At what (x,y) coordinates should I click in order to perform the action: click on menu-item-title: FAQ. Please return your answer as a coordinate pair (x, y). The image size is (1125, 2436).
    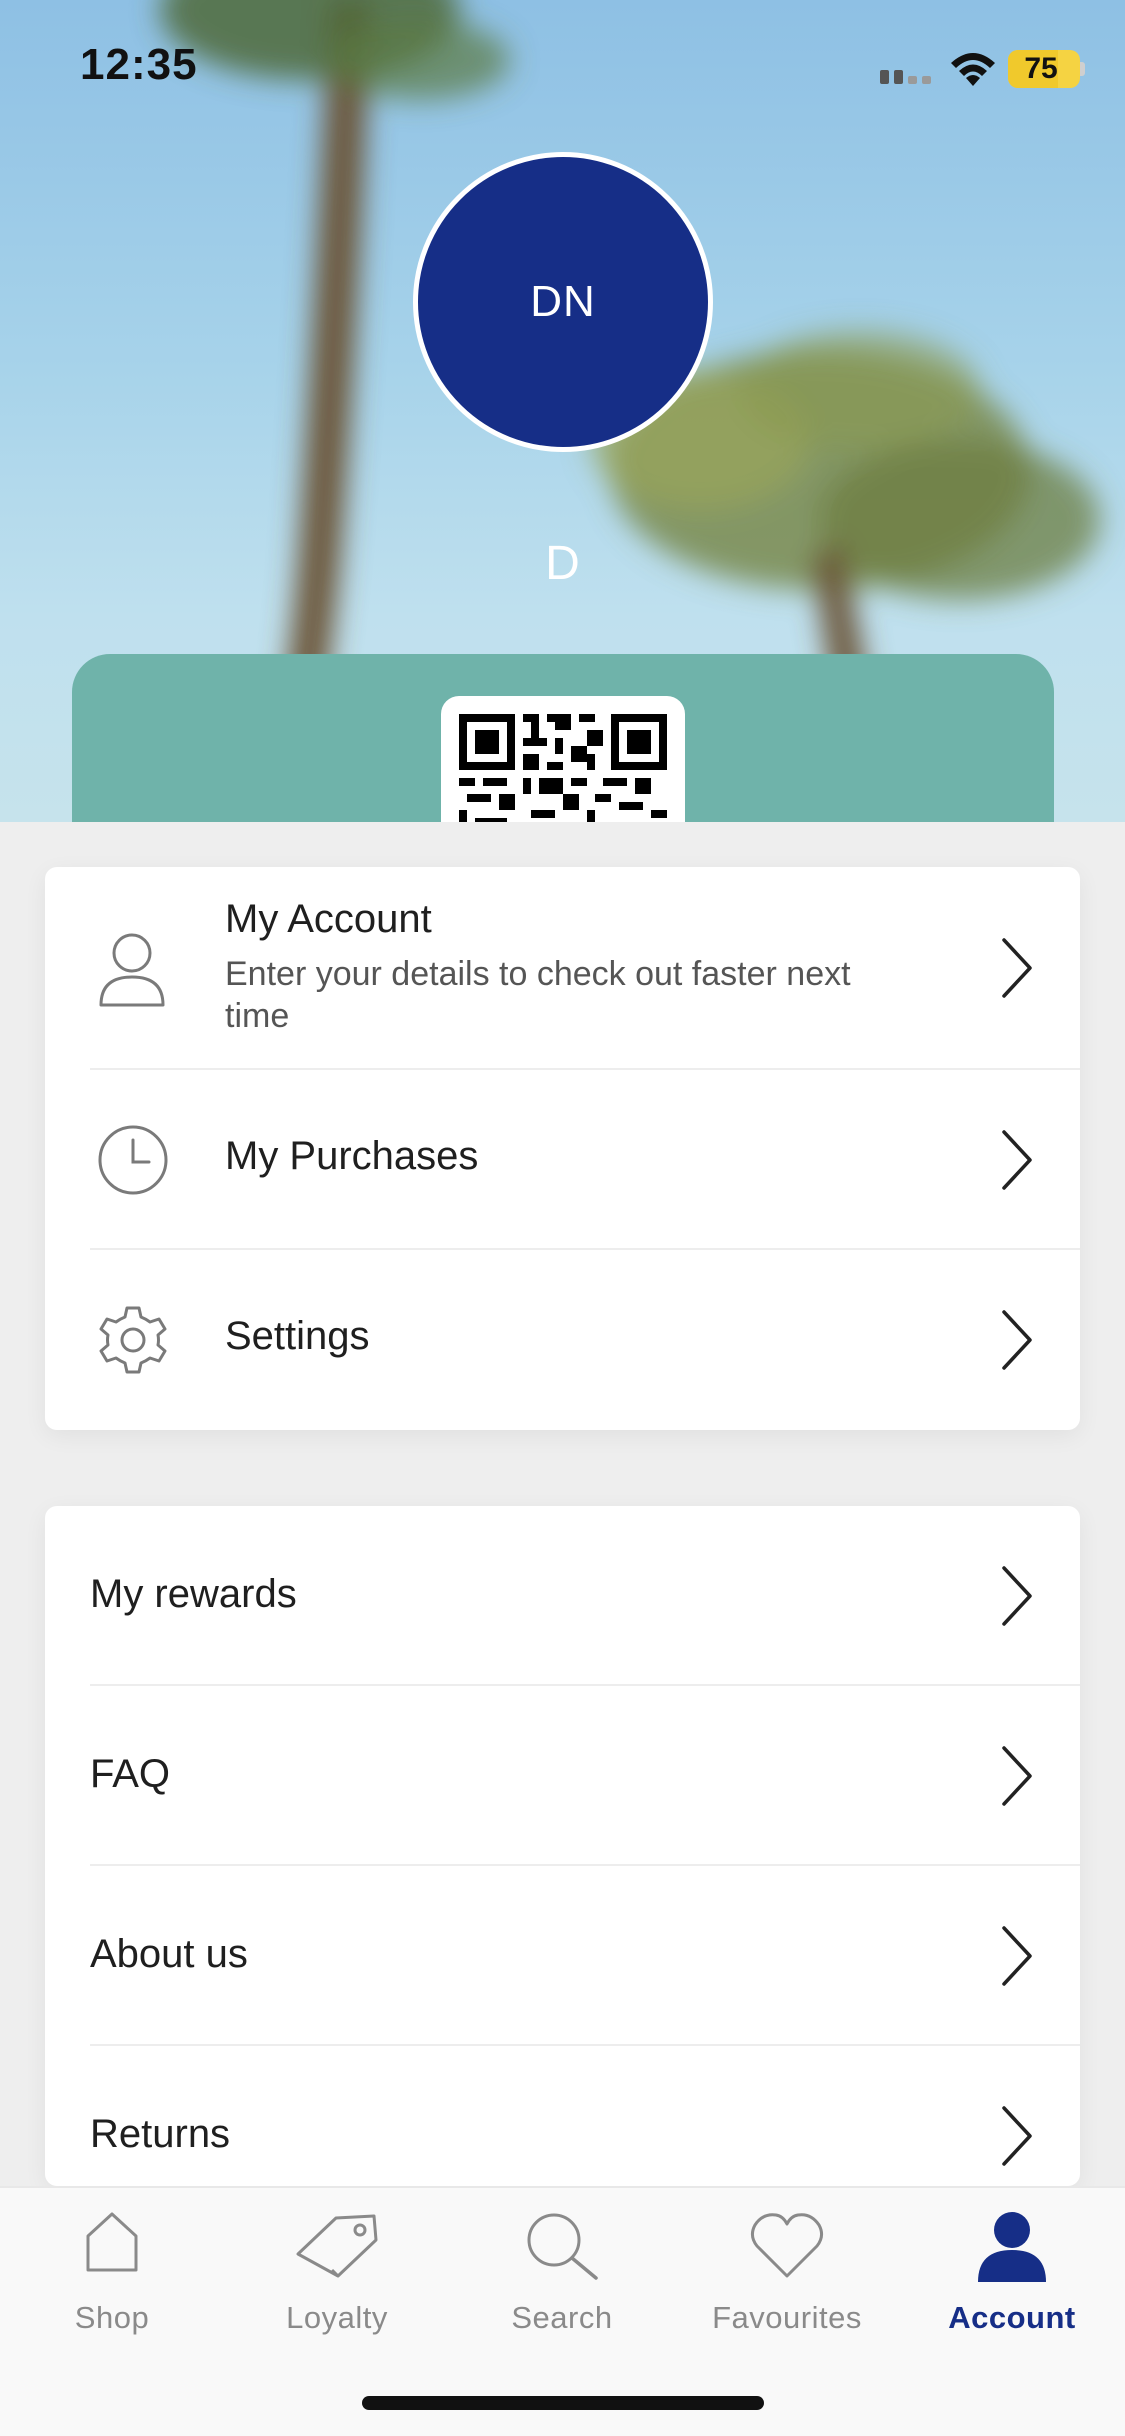
    Looking at the image, I should click on (130, 1774).